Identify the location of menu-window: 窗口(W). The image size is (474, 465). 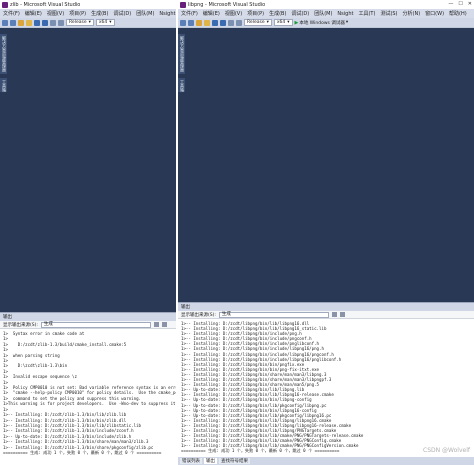
(434, 13).